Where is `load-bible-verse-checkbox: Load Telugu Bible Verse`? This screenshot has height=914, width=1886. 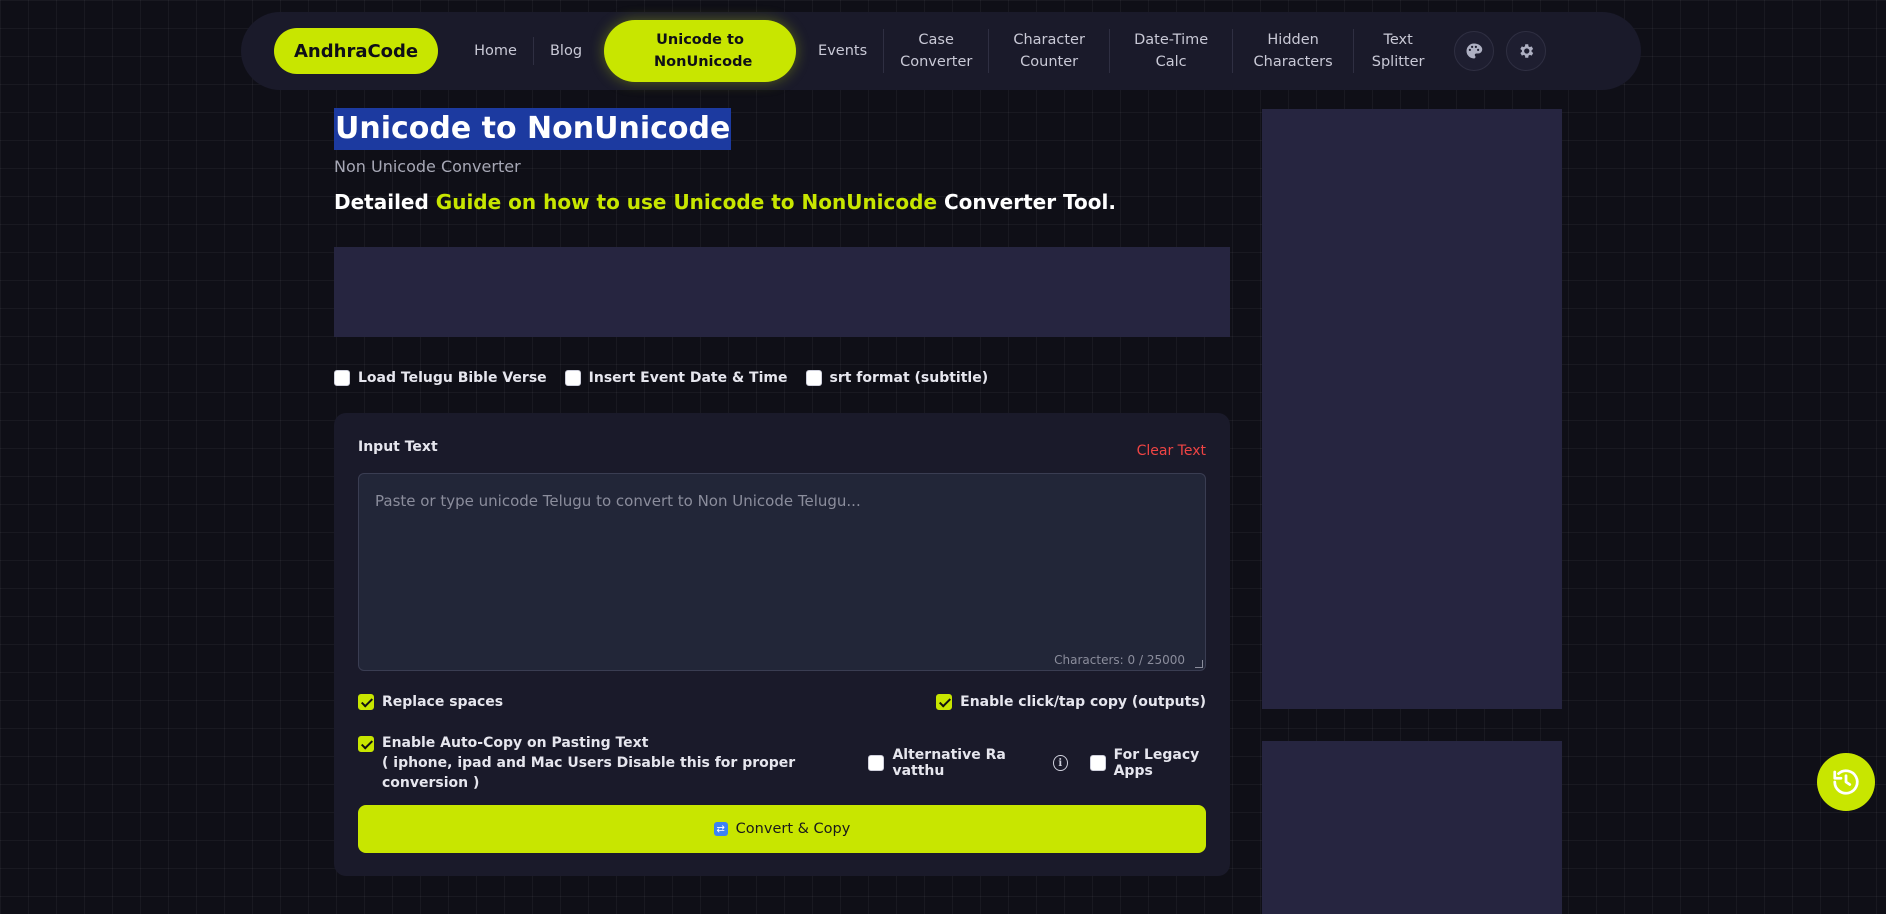
load-bible-verse-checkbox: Load Telugu Bible Verse is located at coordinates (440, 378).